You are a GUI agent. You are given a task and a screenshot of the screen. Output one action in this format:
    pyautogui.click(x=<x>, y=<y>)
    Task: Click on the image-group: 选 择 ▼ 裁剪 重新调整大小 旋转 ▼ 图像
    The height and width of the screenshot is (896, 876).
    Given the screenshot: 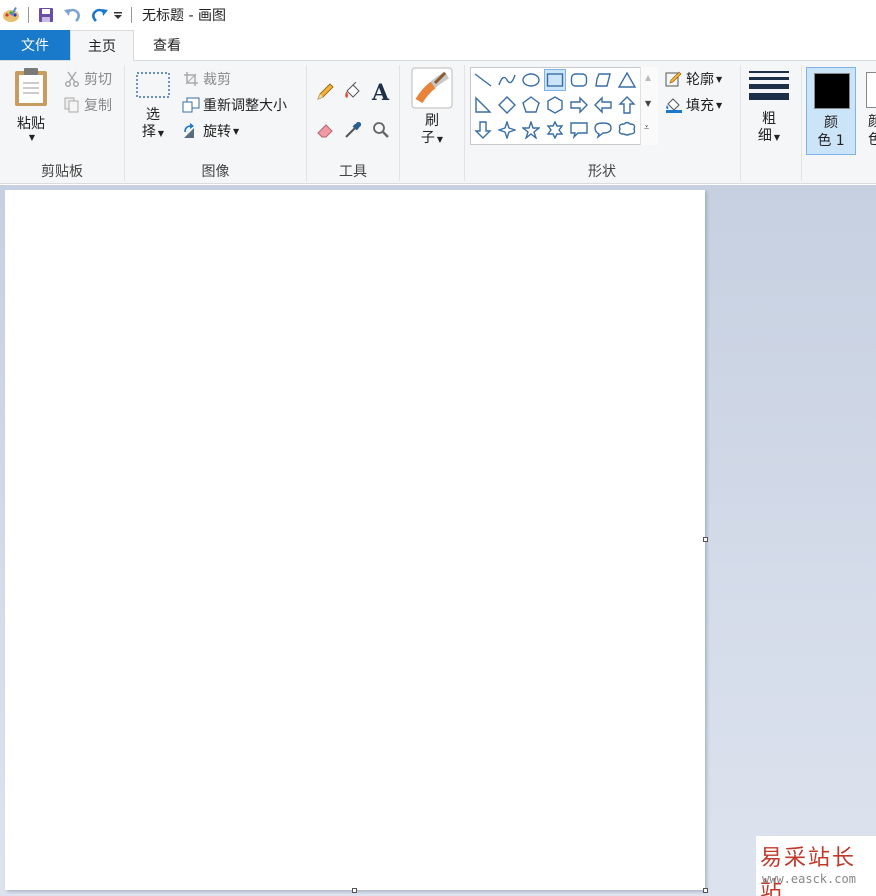 What is the action you would take?
    pyautogui.click(x=215, y=122)
    